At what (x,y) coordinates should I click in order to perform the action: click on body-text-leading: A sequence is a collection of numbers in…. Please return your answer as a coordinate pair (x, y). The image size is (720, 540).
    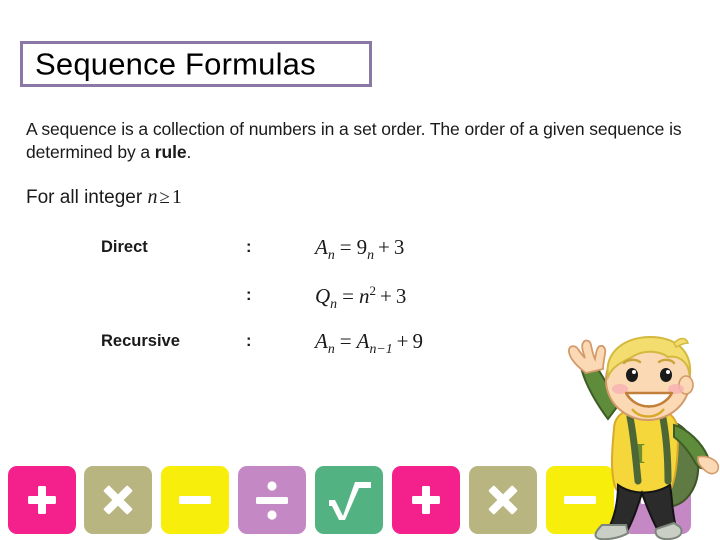
    Looking at the image, I should click on (354, 141).